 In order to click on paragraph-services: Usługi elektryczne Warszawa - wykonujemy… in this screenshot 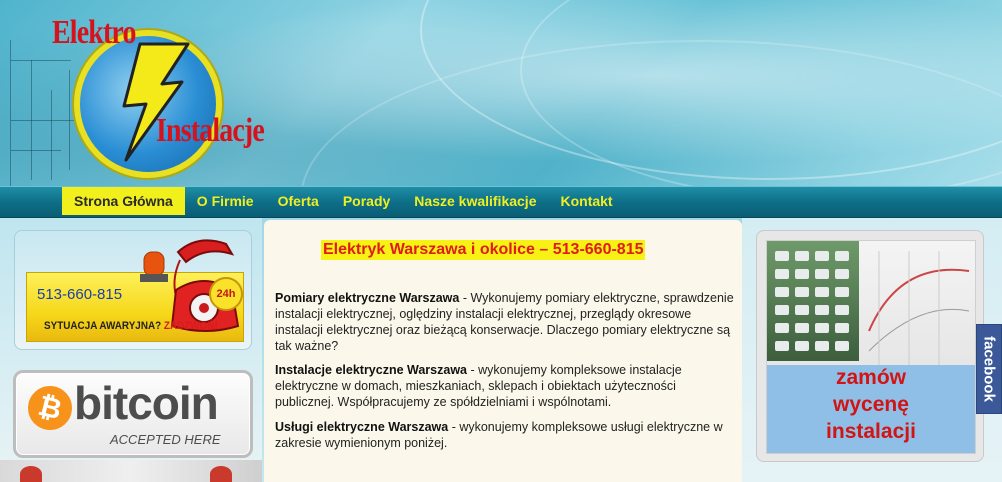, I will do `click(505, 435)`.